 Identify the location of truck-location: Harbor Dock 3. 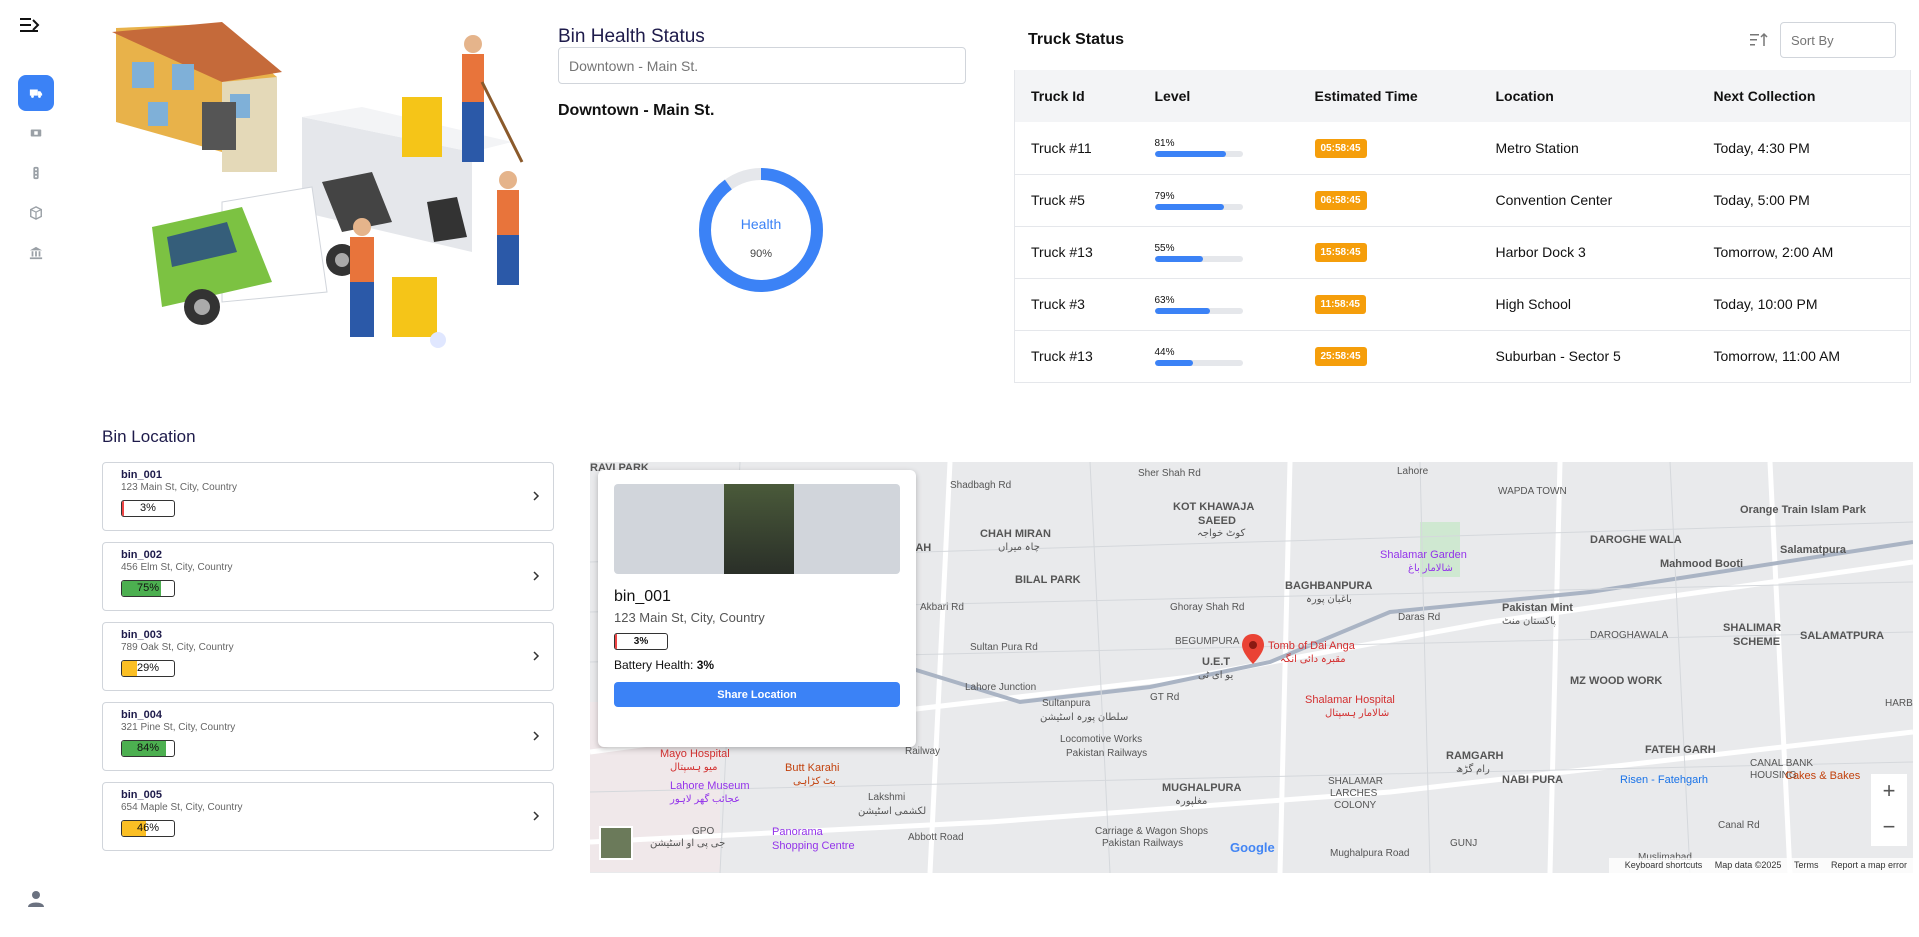
(1588, 252).